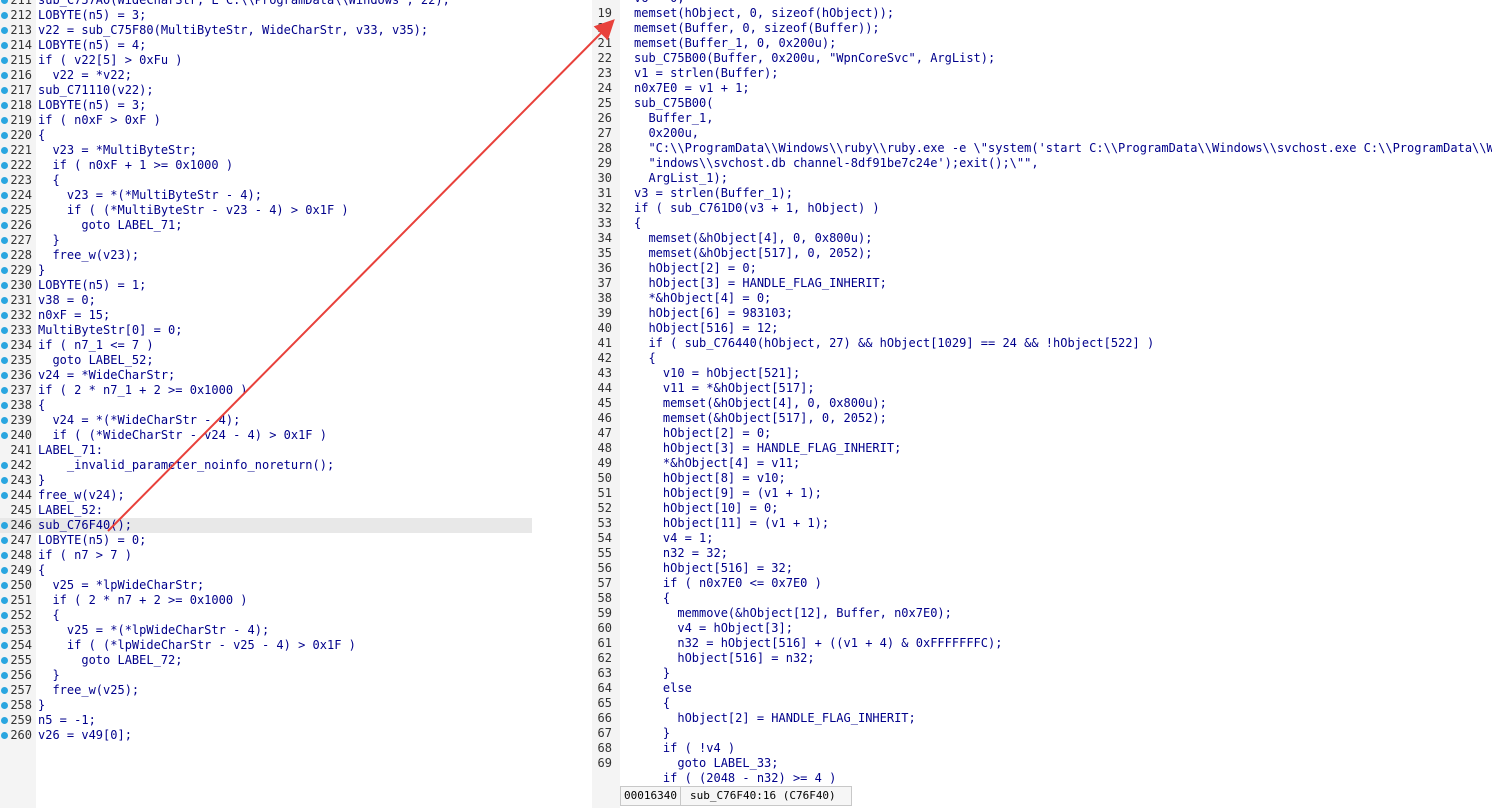  Describe the element at coordinates (266, 660) in the screenshot. I see `code-line: 255 goto LABEL_72;` at that location.